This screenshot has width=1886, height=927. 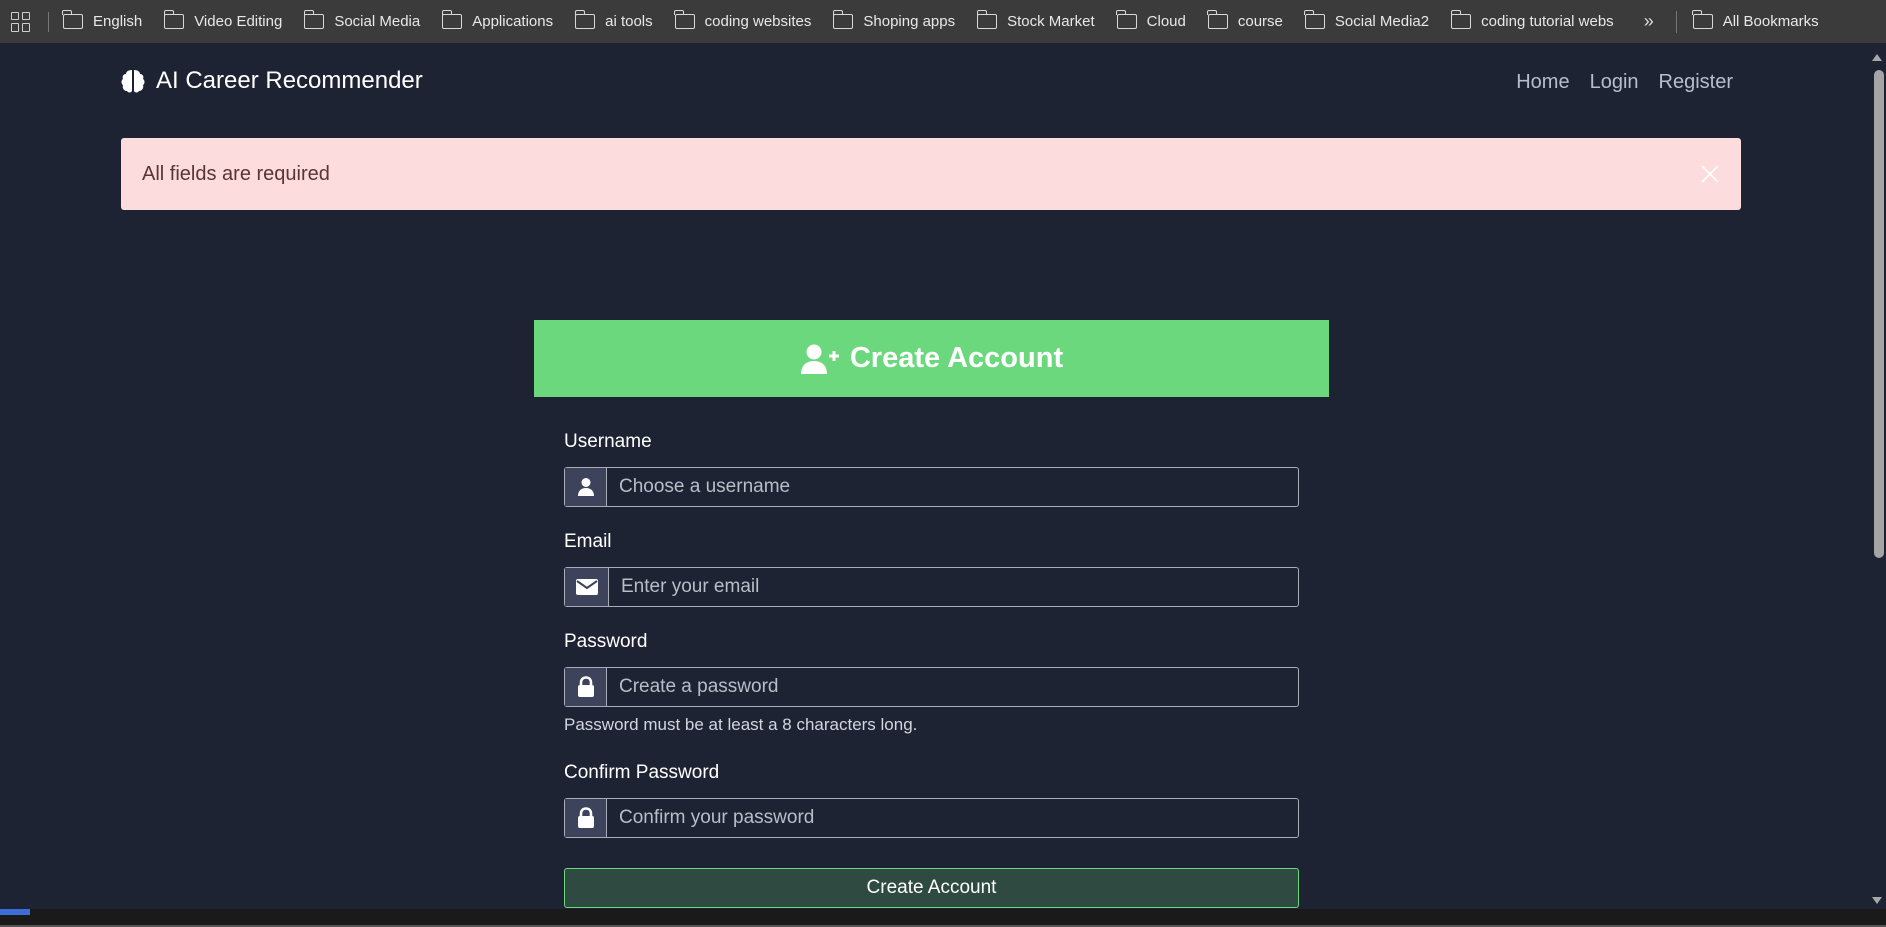 I want to click on bookmark-folder: Video Editing, so click(x=222, y=20).